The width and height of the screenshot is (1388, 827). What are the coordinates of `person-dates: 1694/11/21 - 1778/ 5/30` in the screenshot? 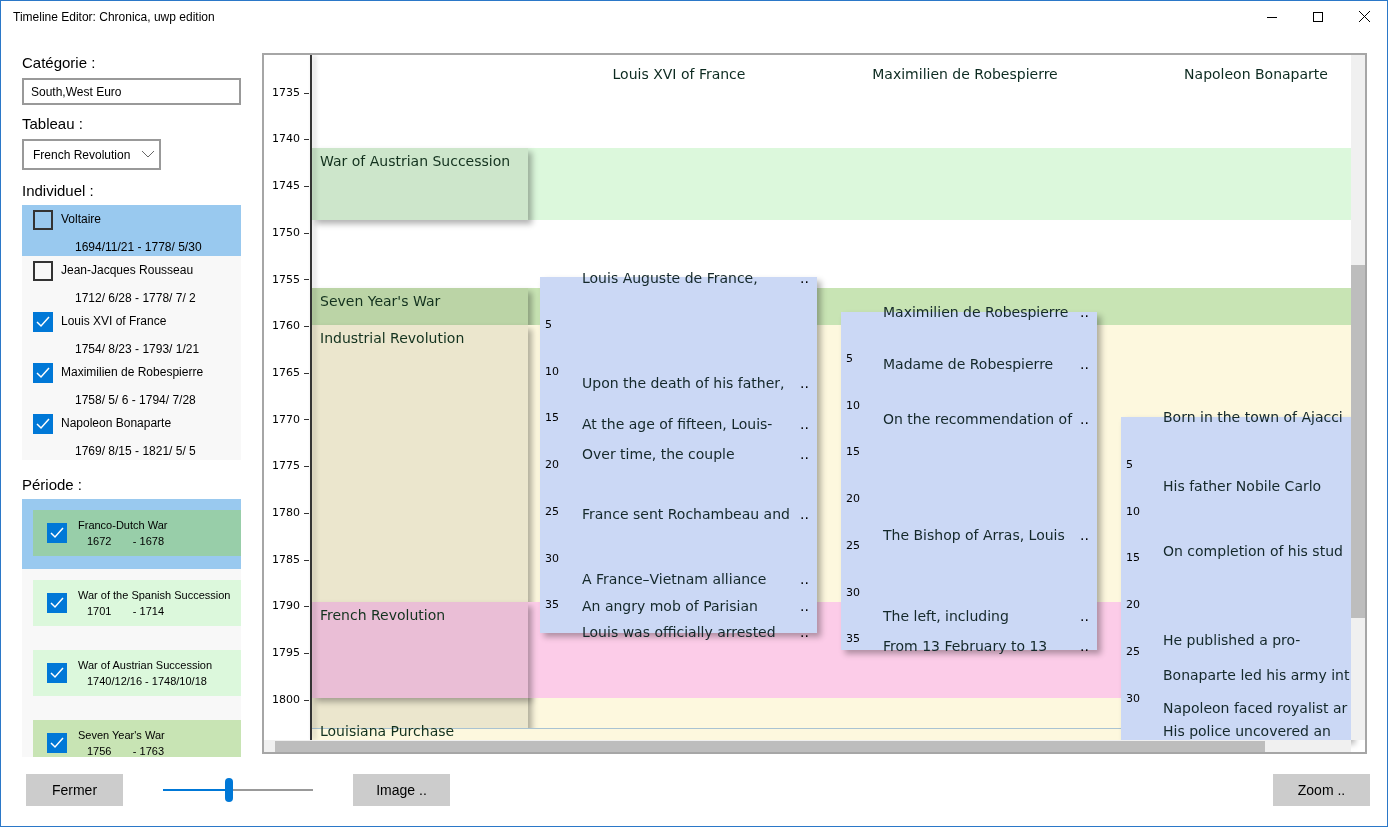 It's located at (138, 247).